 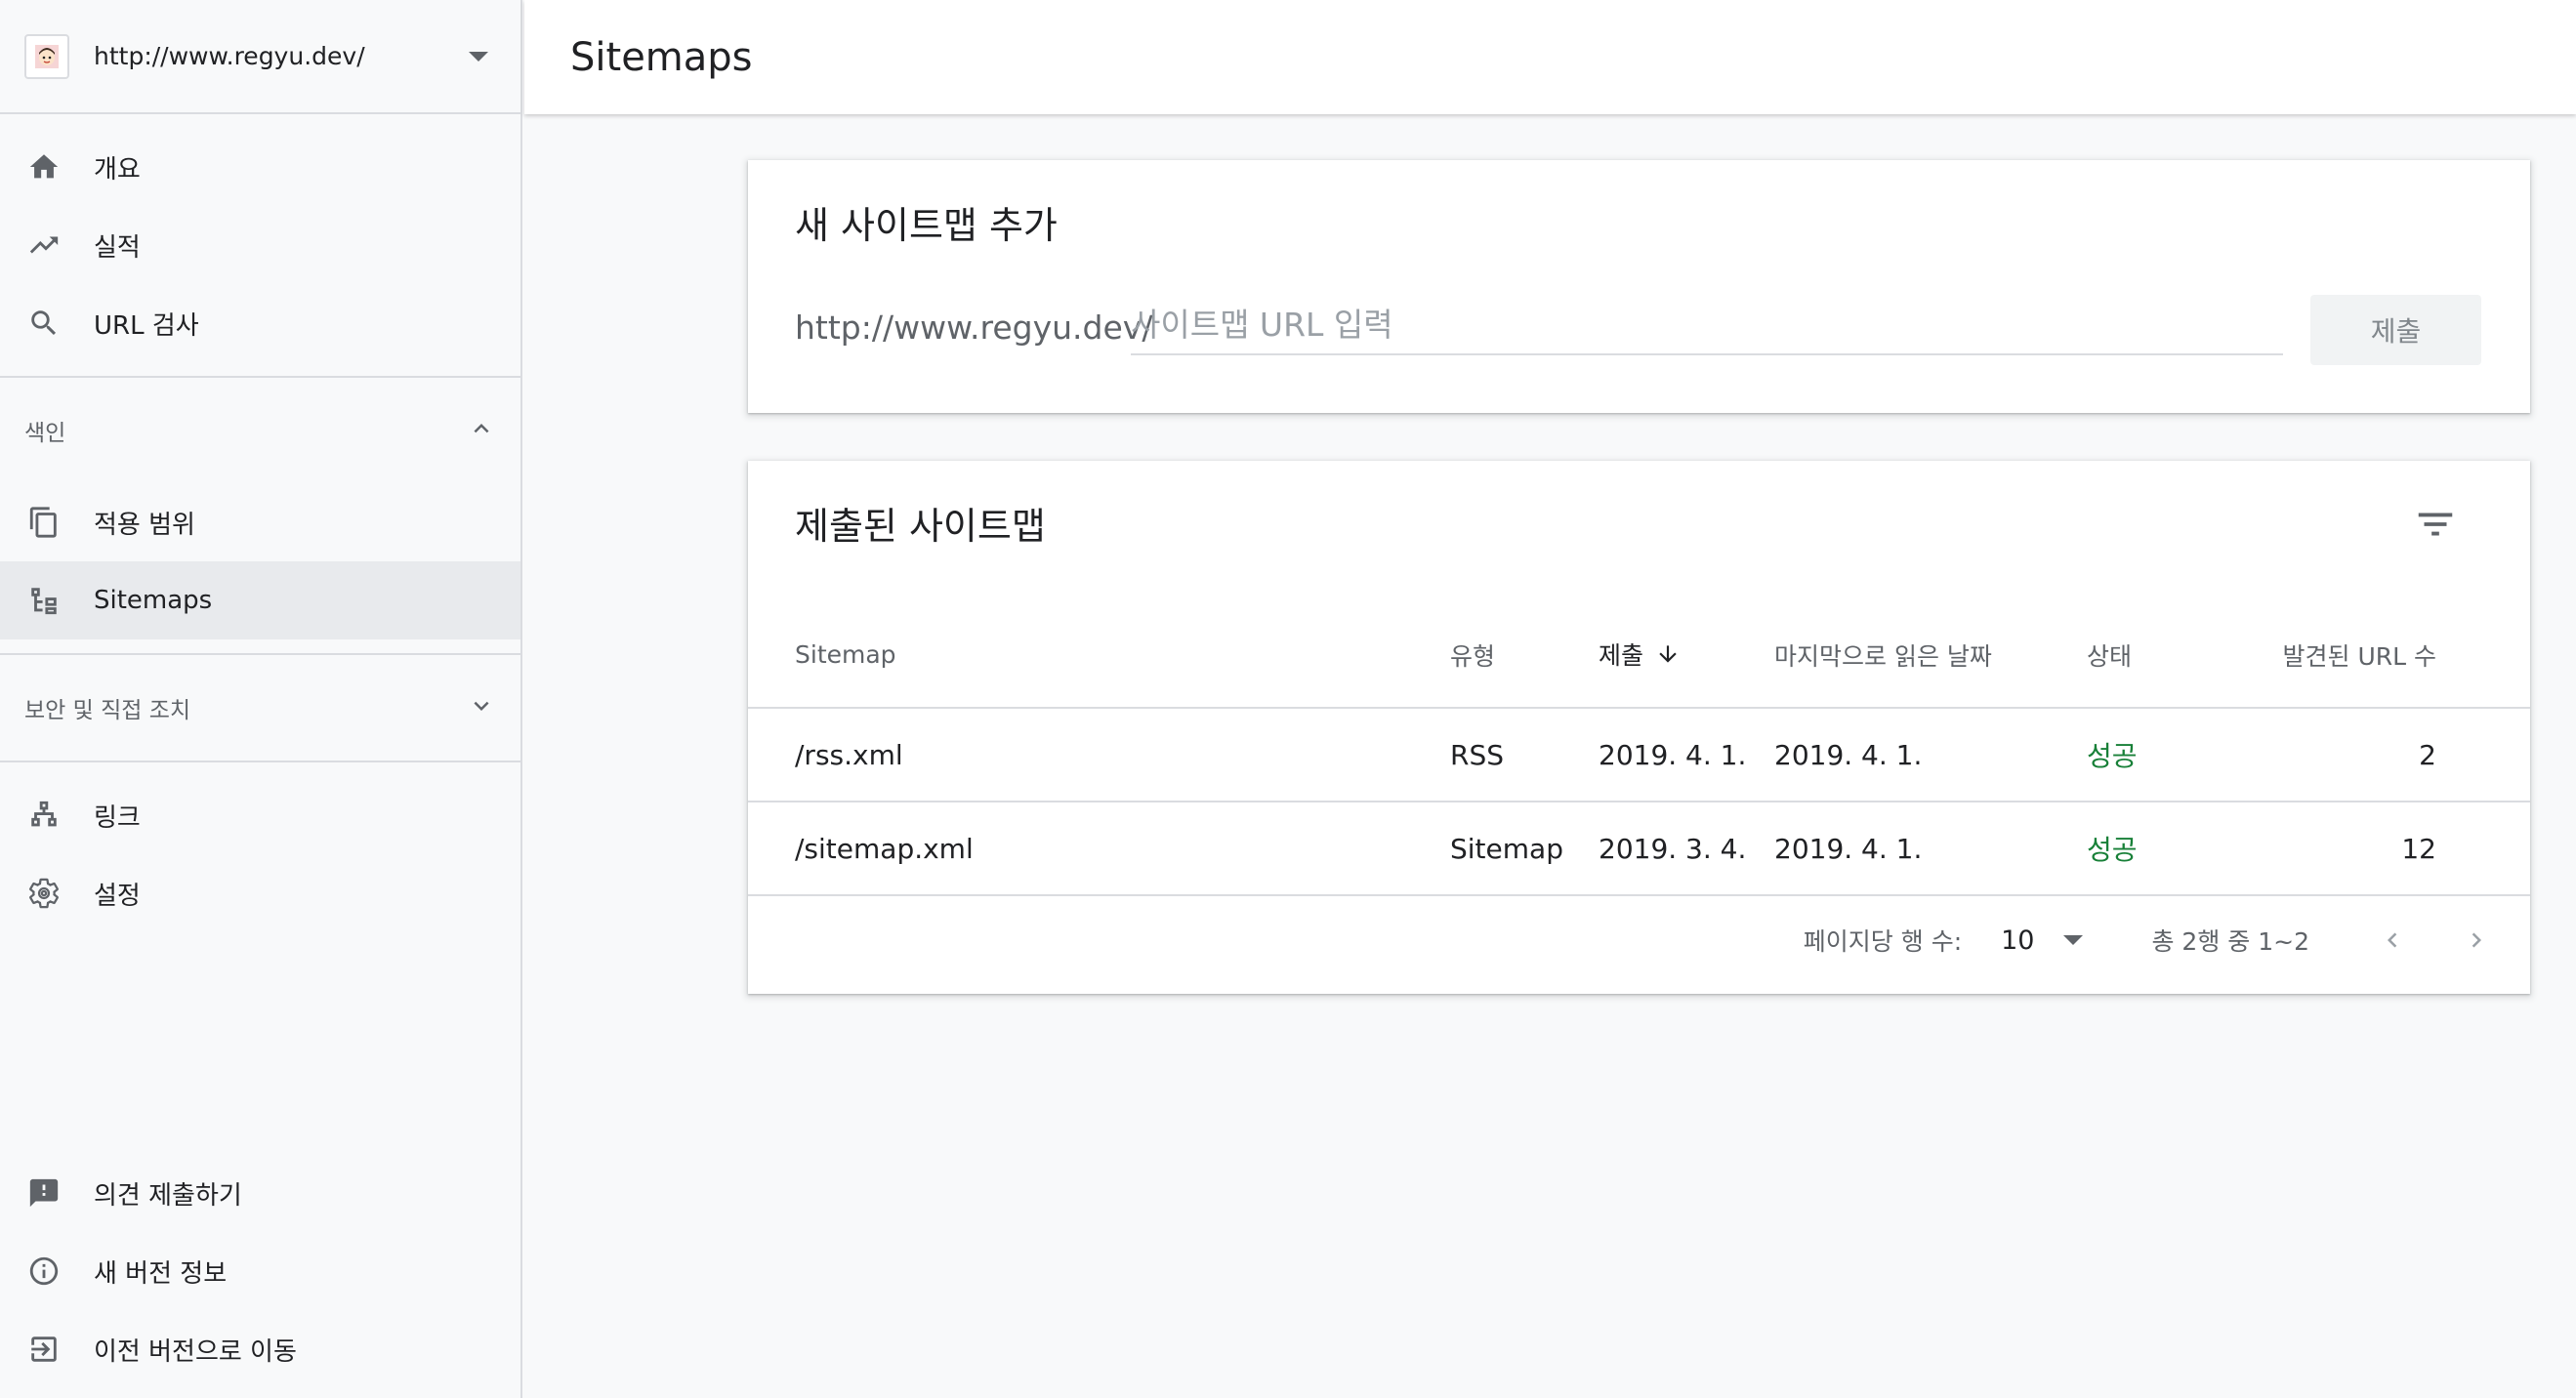 I want to click on add-sitemap-card: 새 사이트맵 추가 http://www.regyu.dev/ 제출, so click(x=1639, y=286).